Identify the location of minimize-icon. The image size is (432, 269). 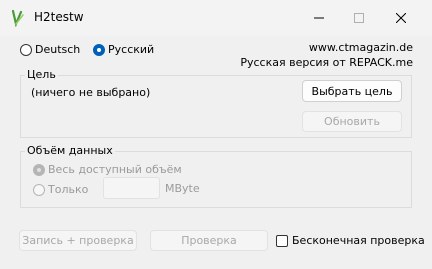
(319, 18).